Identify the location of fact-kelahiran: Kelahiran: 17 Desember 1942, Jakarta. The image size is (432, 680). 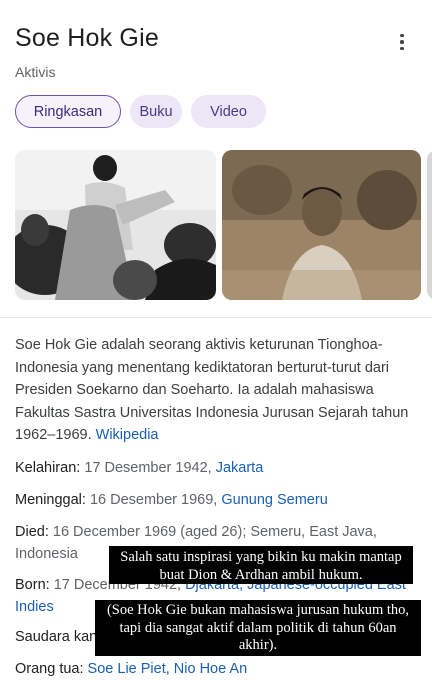
(217, 469).